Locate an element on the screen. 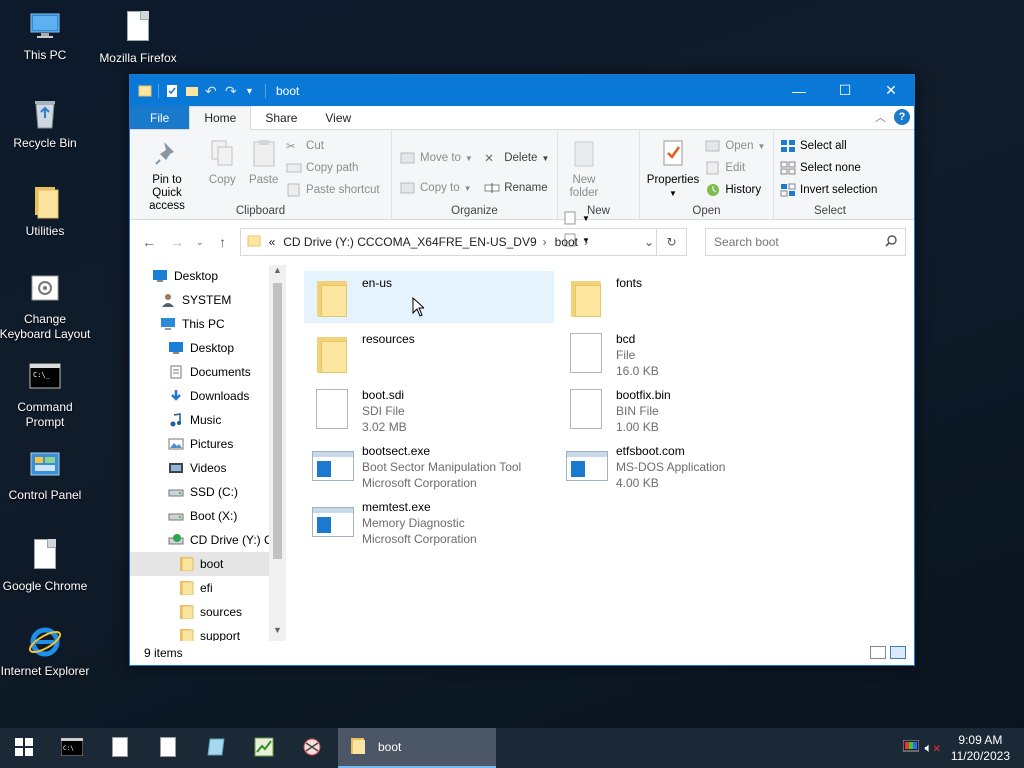 The width and height of the screenshot is (1024, 768). undo-icon: ↶ is located at coordinates (212, 91).